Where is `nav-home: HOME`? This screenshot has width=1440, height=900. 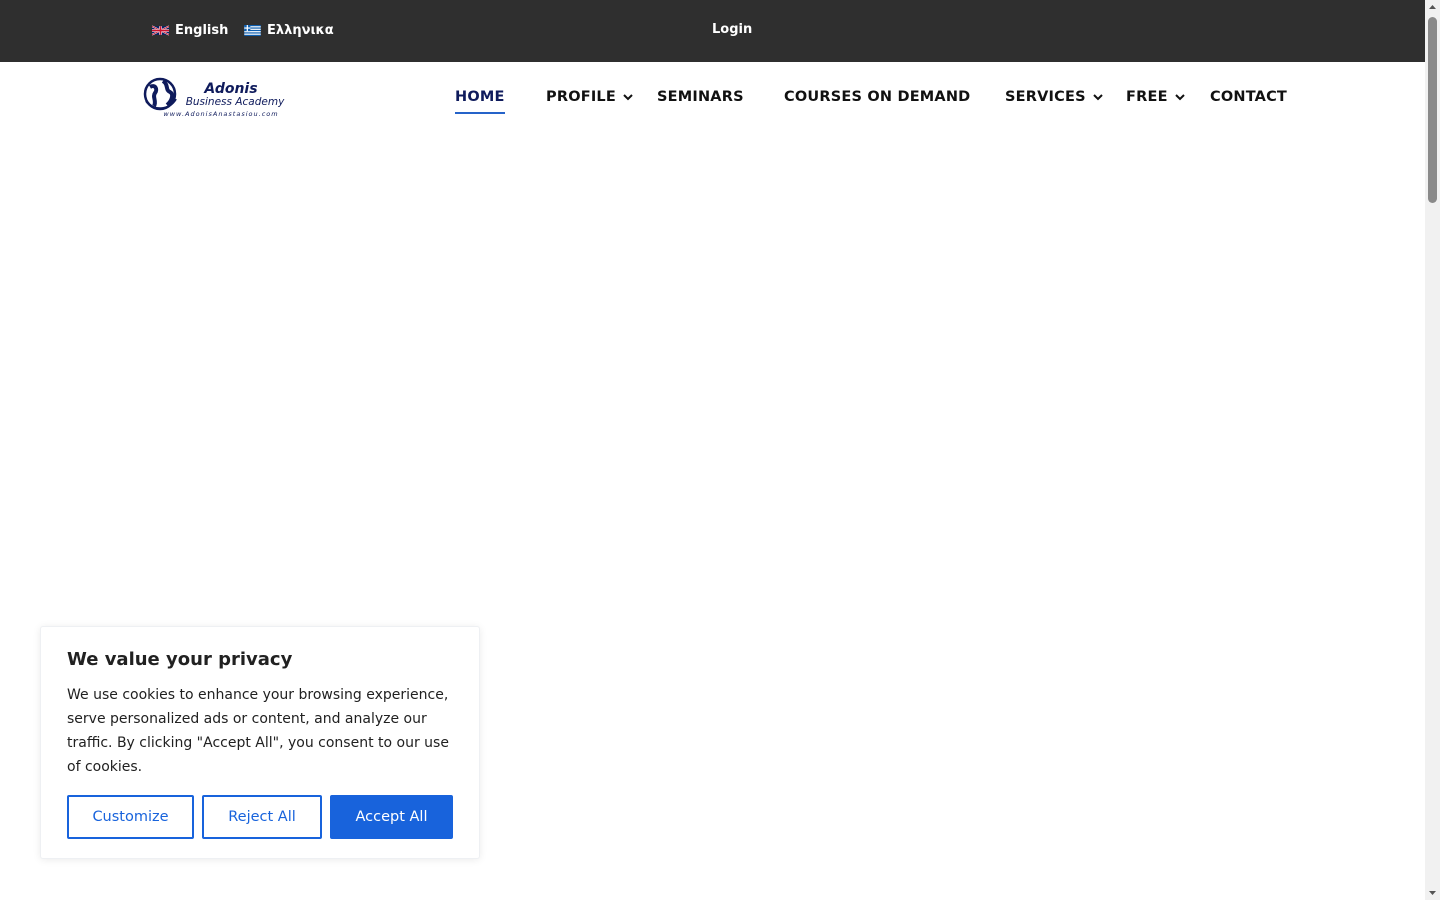 nav-home: HOME is located at coordinates (480, 101).